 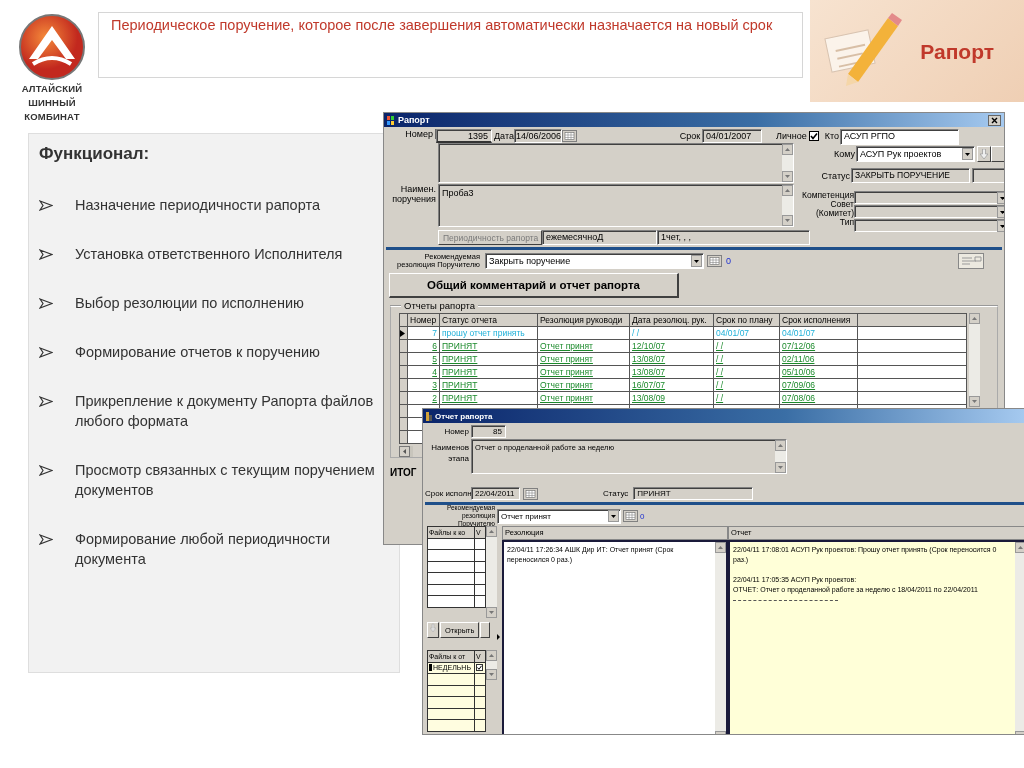 What do you see at coordinates (498, 637) in the screenshot?
I see `row-pointer-icon` at bounding box center [498, 637].